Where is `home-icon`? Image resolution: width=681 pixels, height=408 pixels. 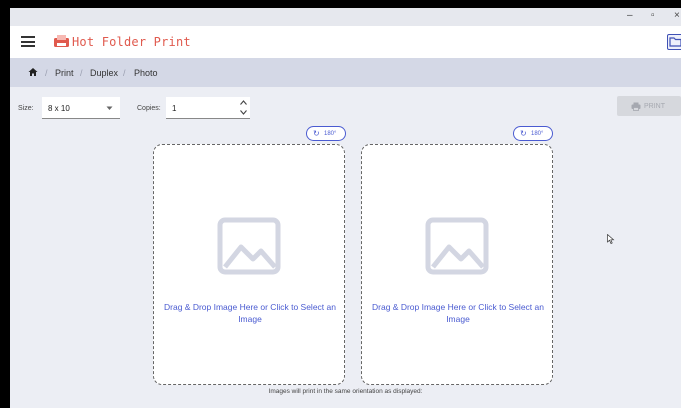
home-icon is located at coordinates (33, 72).